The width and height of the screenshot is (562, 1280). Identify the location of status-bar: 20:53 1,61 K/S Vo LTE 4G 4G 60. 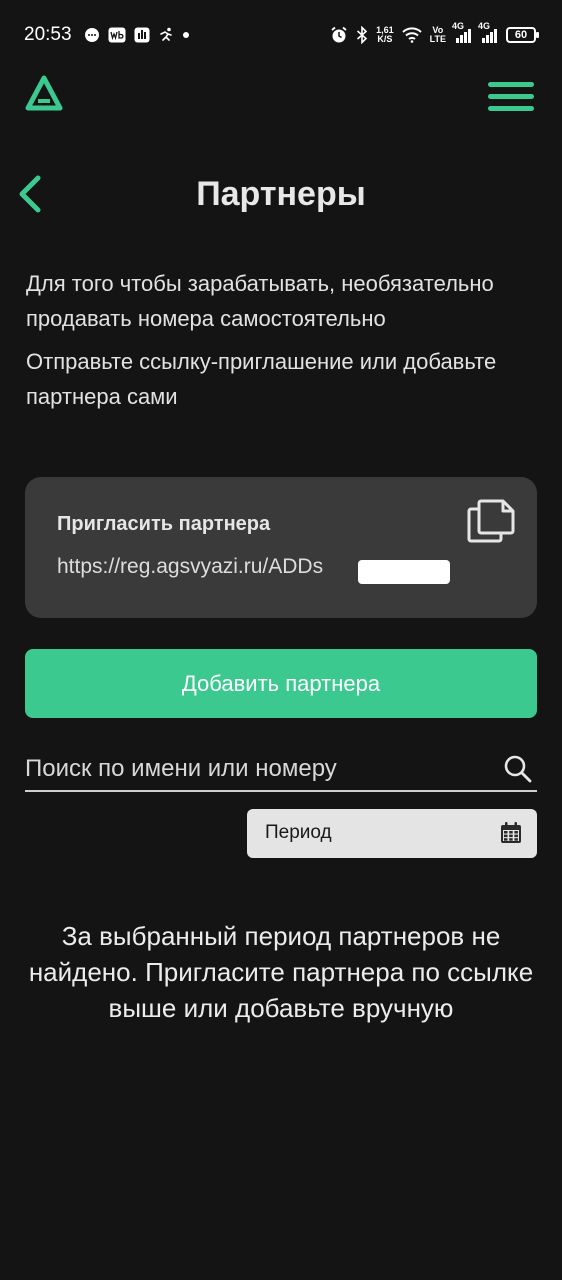
(281, 35).